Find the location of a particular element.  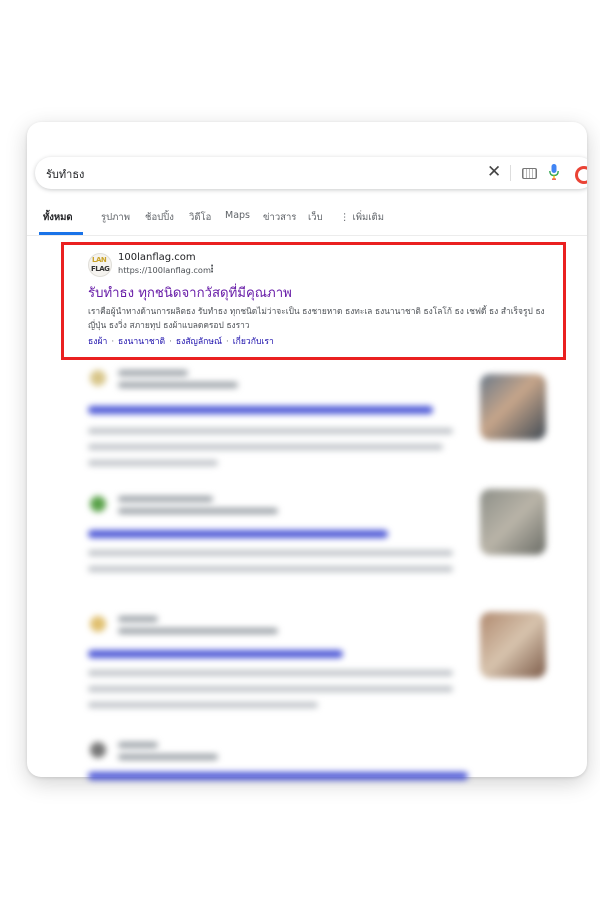

microphone-icon is located at coordinates (554, 172).